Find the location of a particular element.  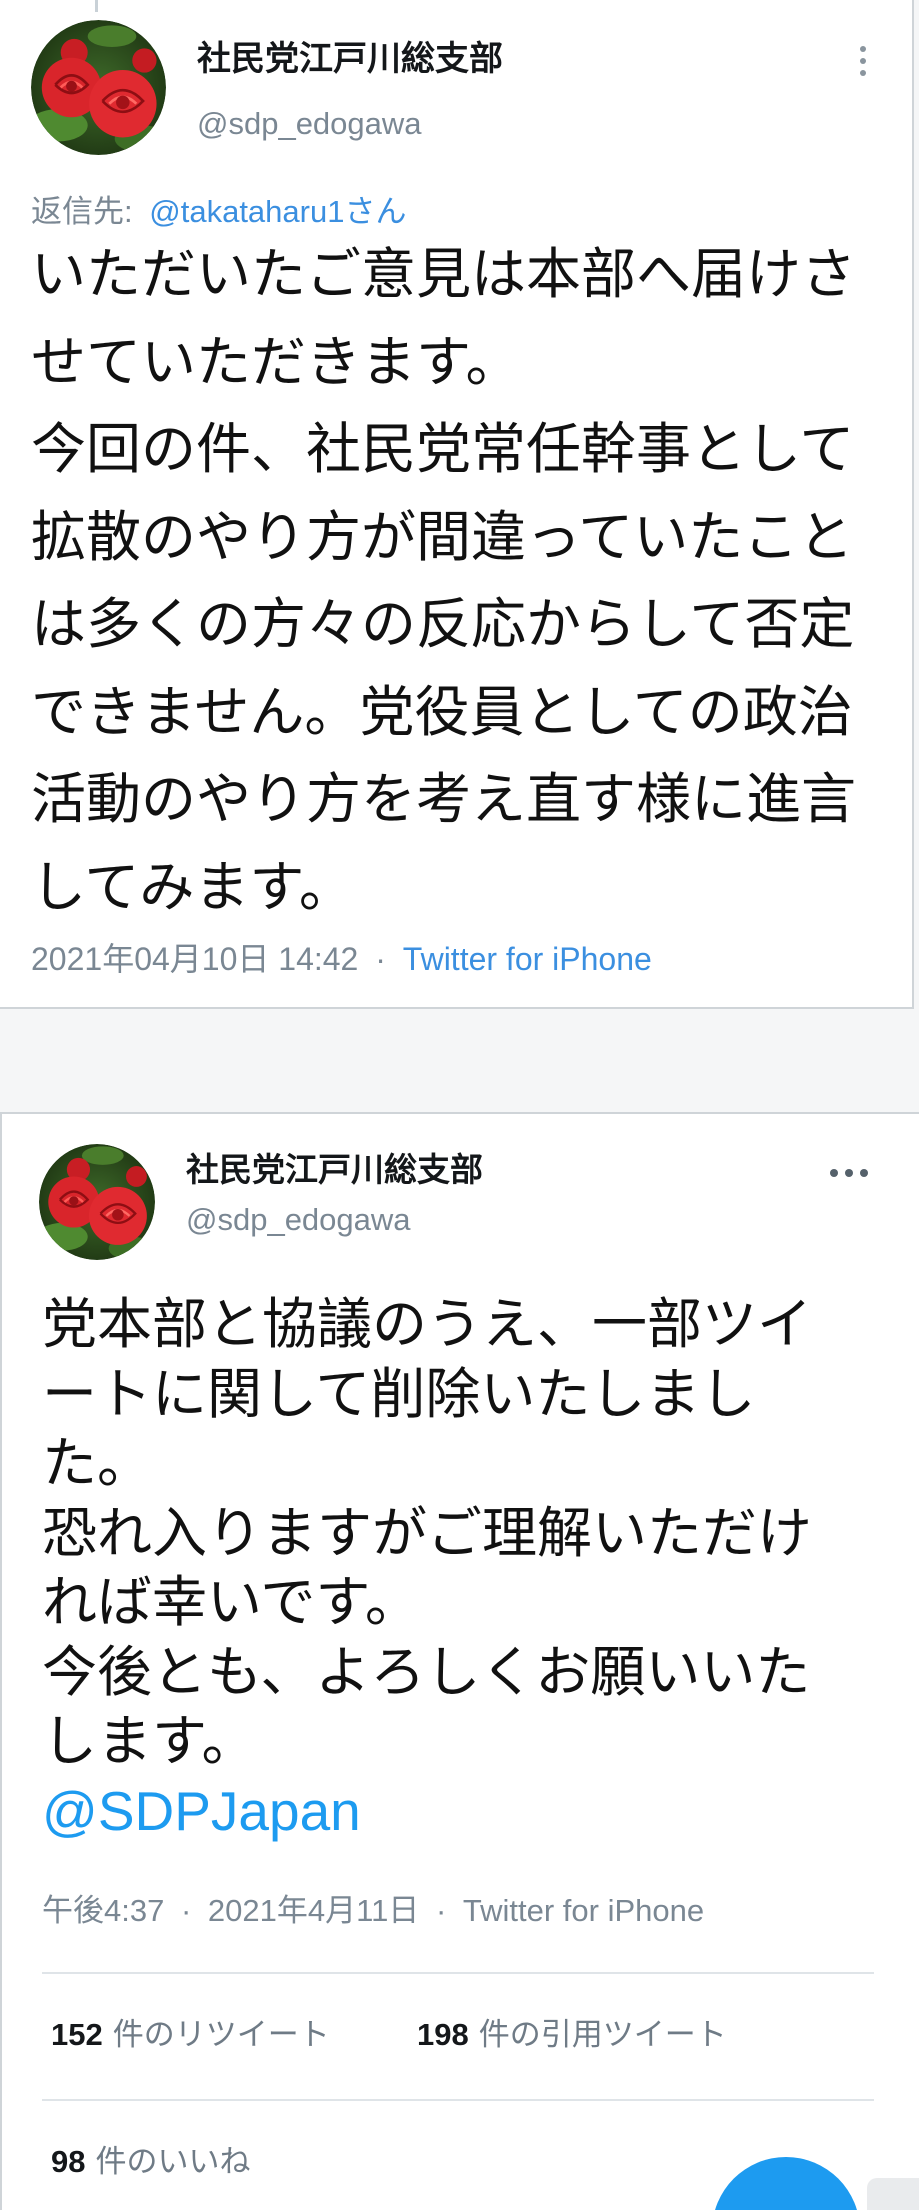

tweet-text-line: は多くの方々の反応からして否定 is located at coordinates (443, 624).